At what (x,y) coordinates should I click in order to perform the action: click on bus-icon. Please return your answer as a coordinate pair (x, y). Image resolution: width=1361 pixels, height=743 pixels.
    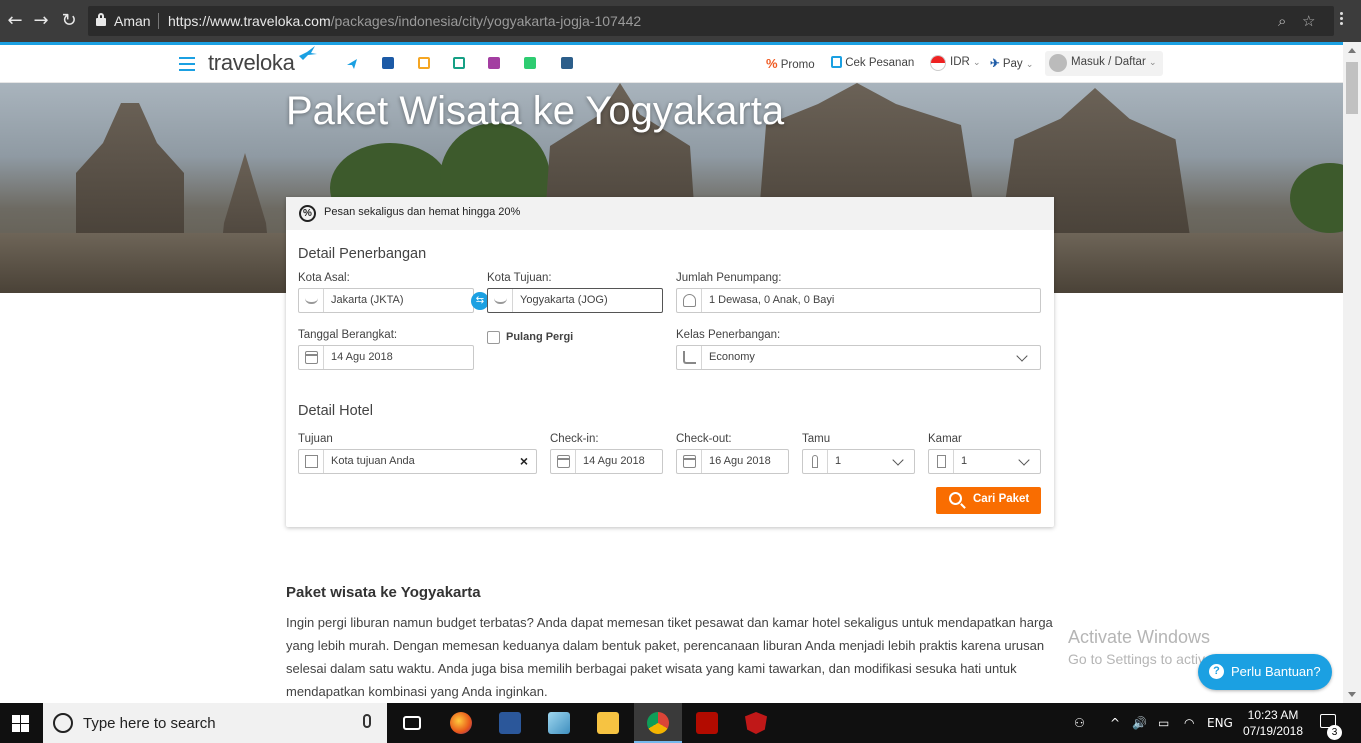
    Looking at the image, I should click on (459, 63).